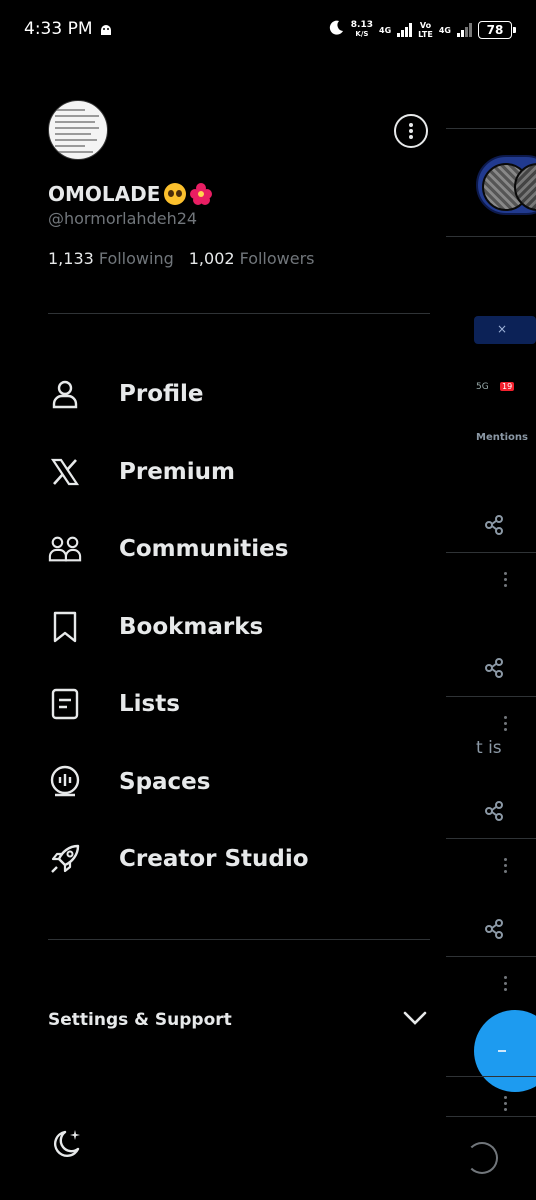 The width and height of the screenshot is (536, 1200). I want to click on more-options-button, so click(411, 131).